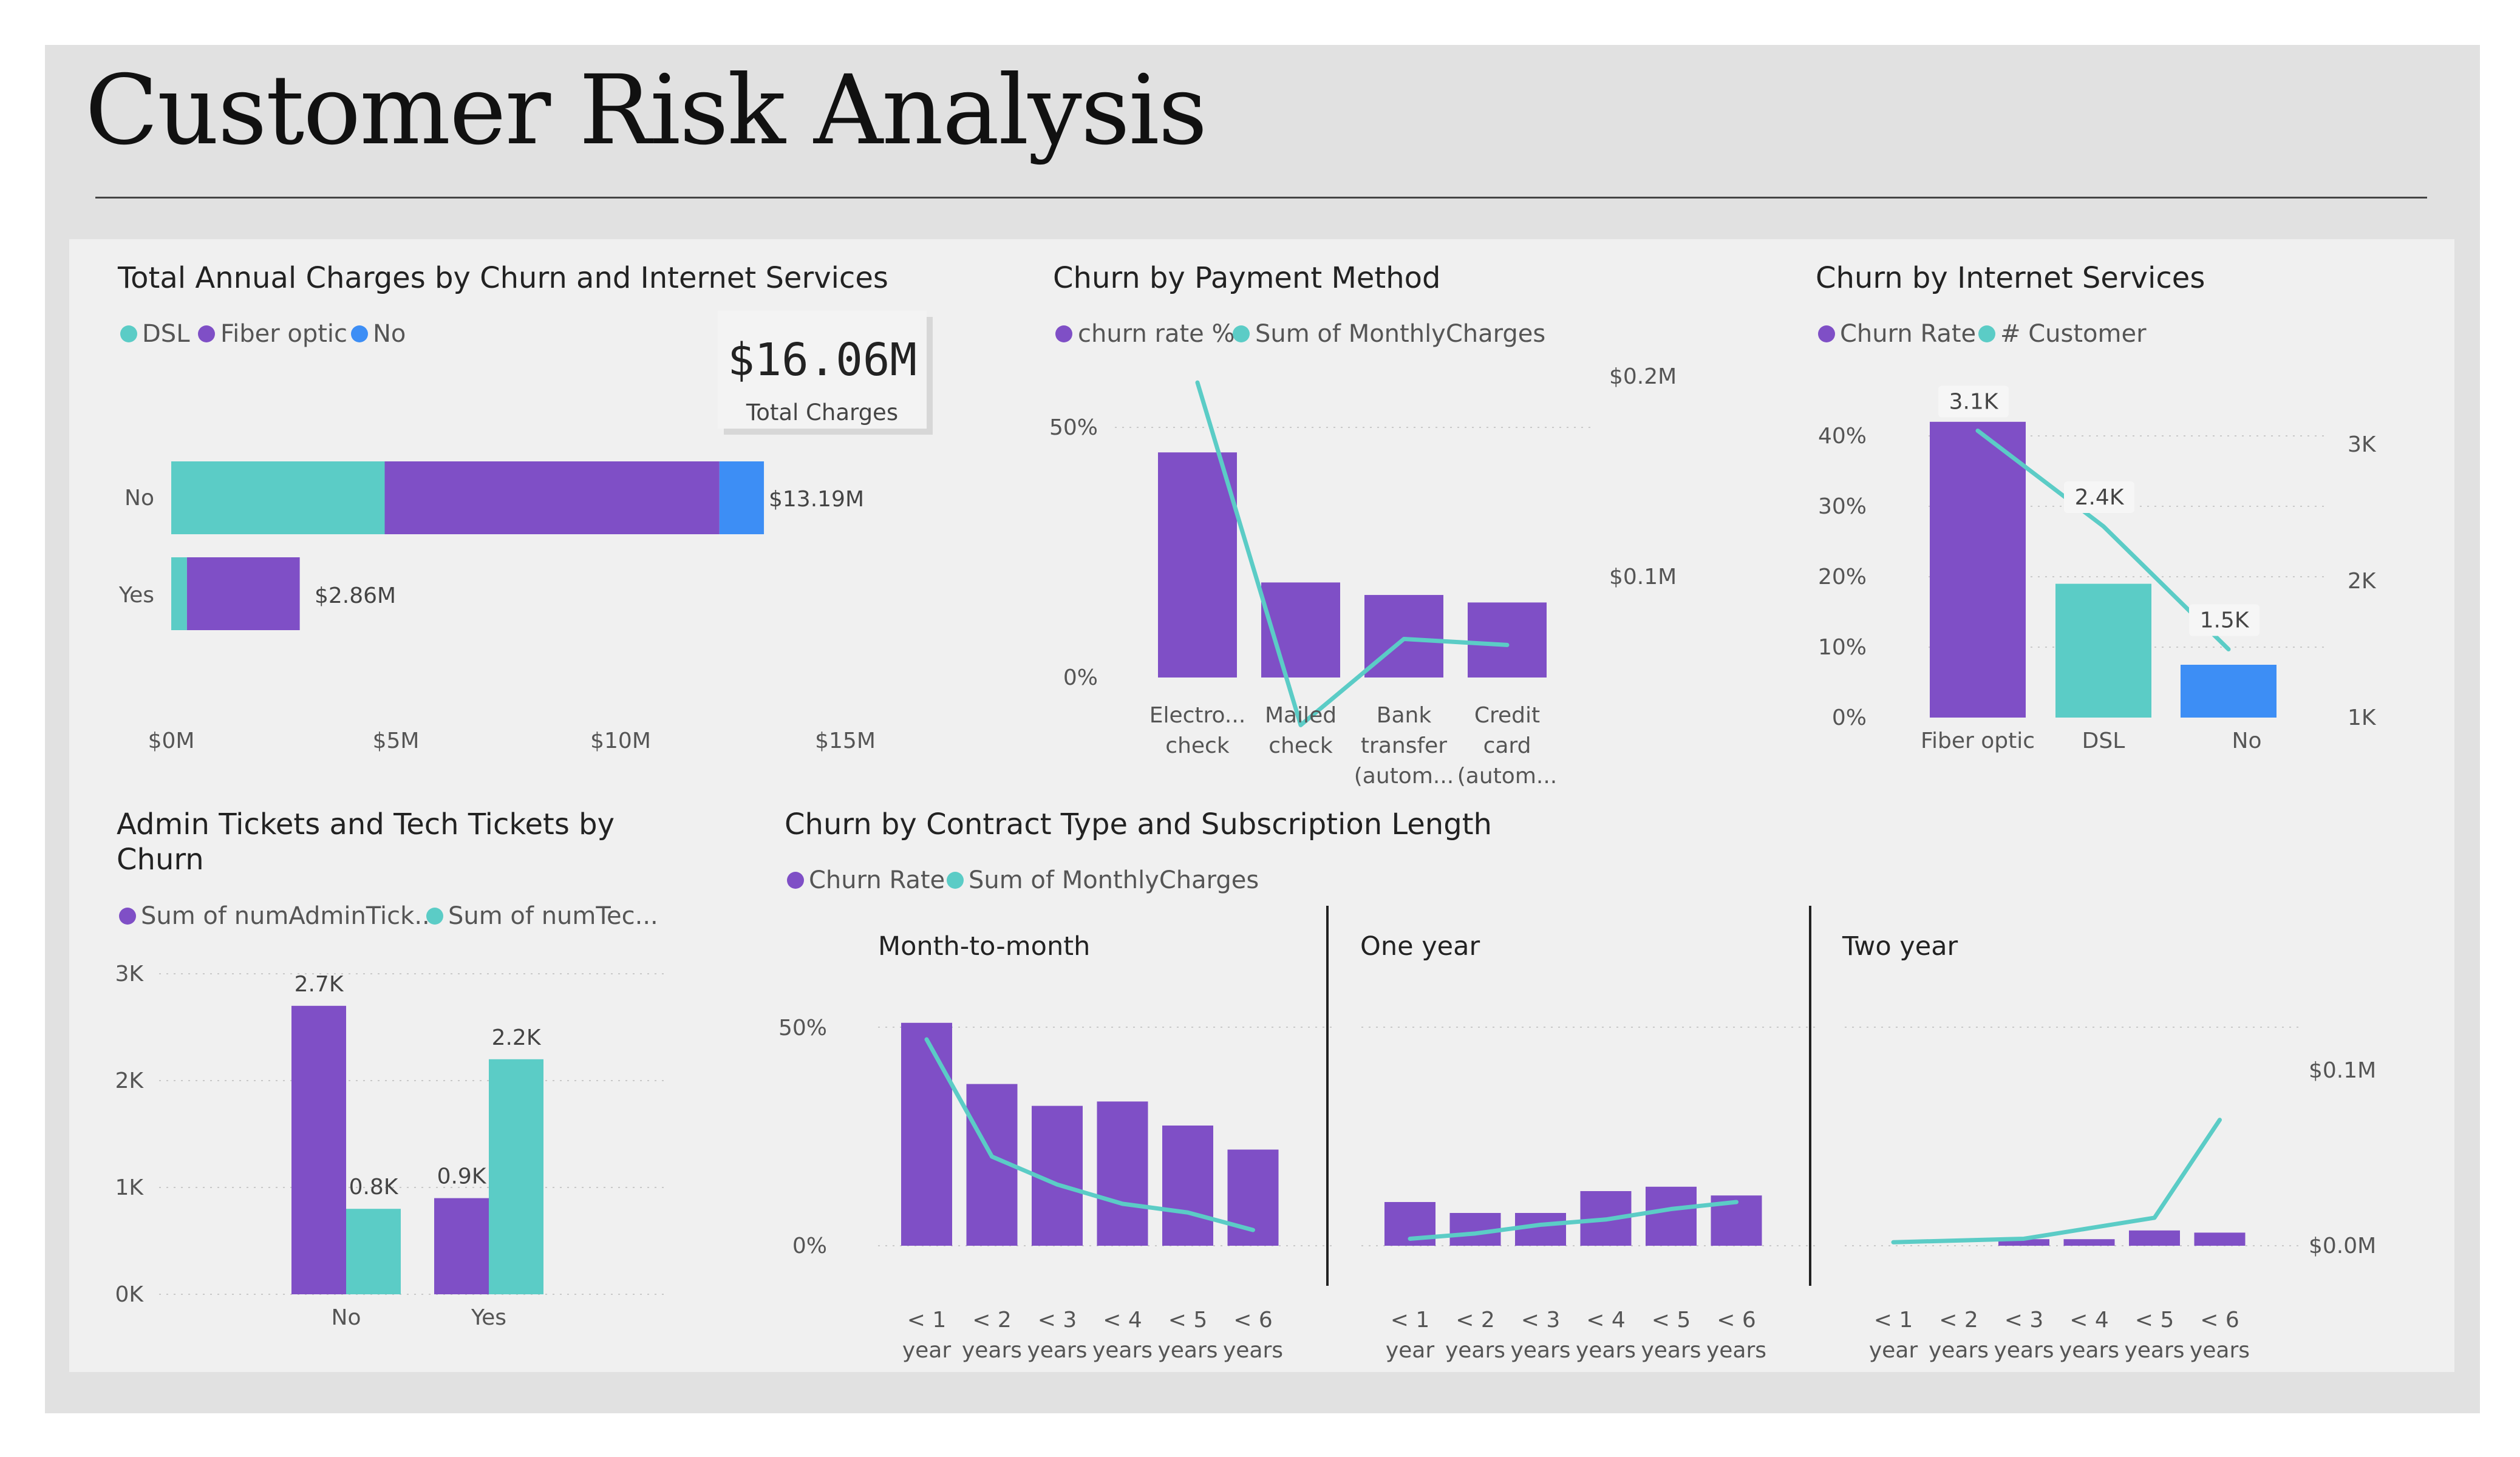 This screenshot has width=2520, height=1457. What do you see at coordinates (927, 1320) in the screenshot?
I see `contract-xtick-0-0-l1: < 1` at bounding box center [927, 1320].